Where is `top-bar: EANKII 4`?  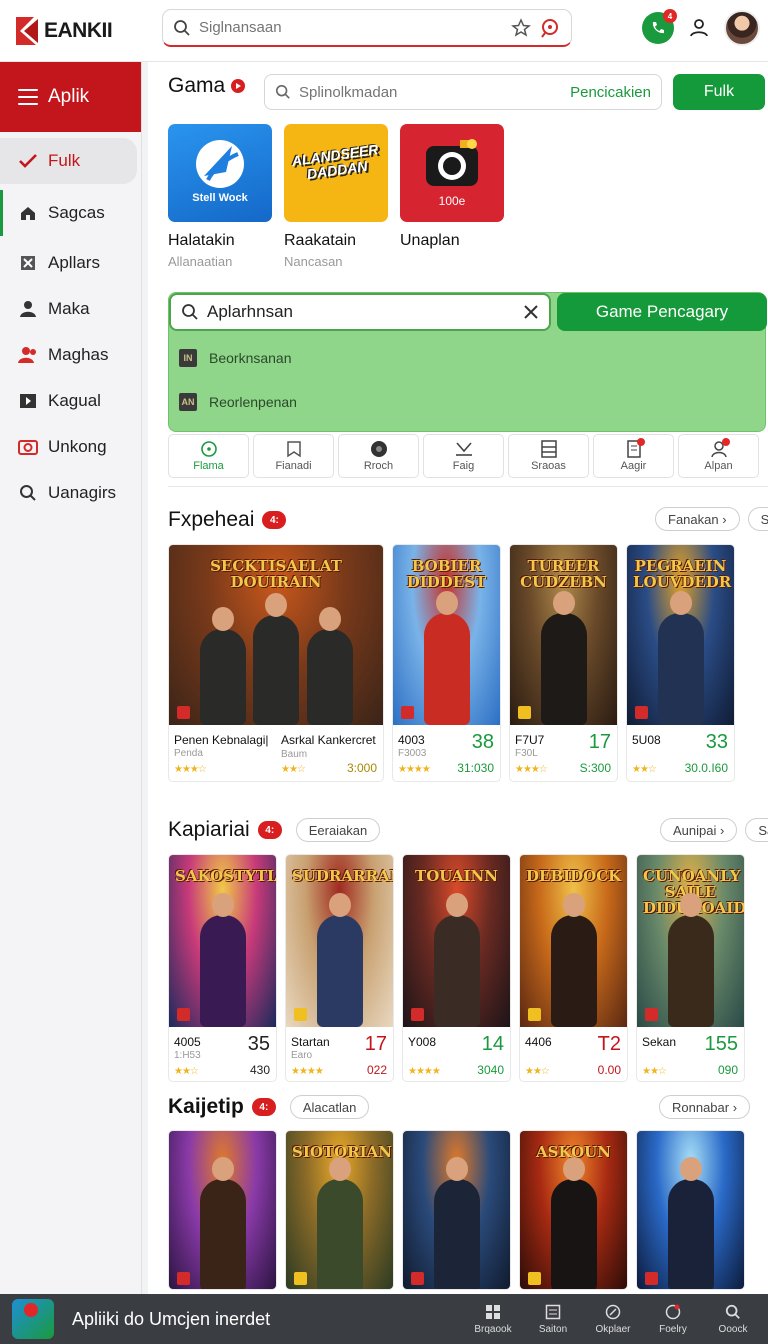 top-bar: EANKII 4 is located at coordinates (384, 31).